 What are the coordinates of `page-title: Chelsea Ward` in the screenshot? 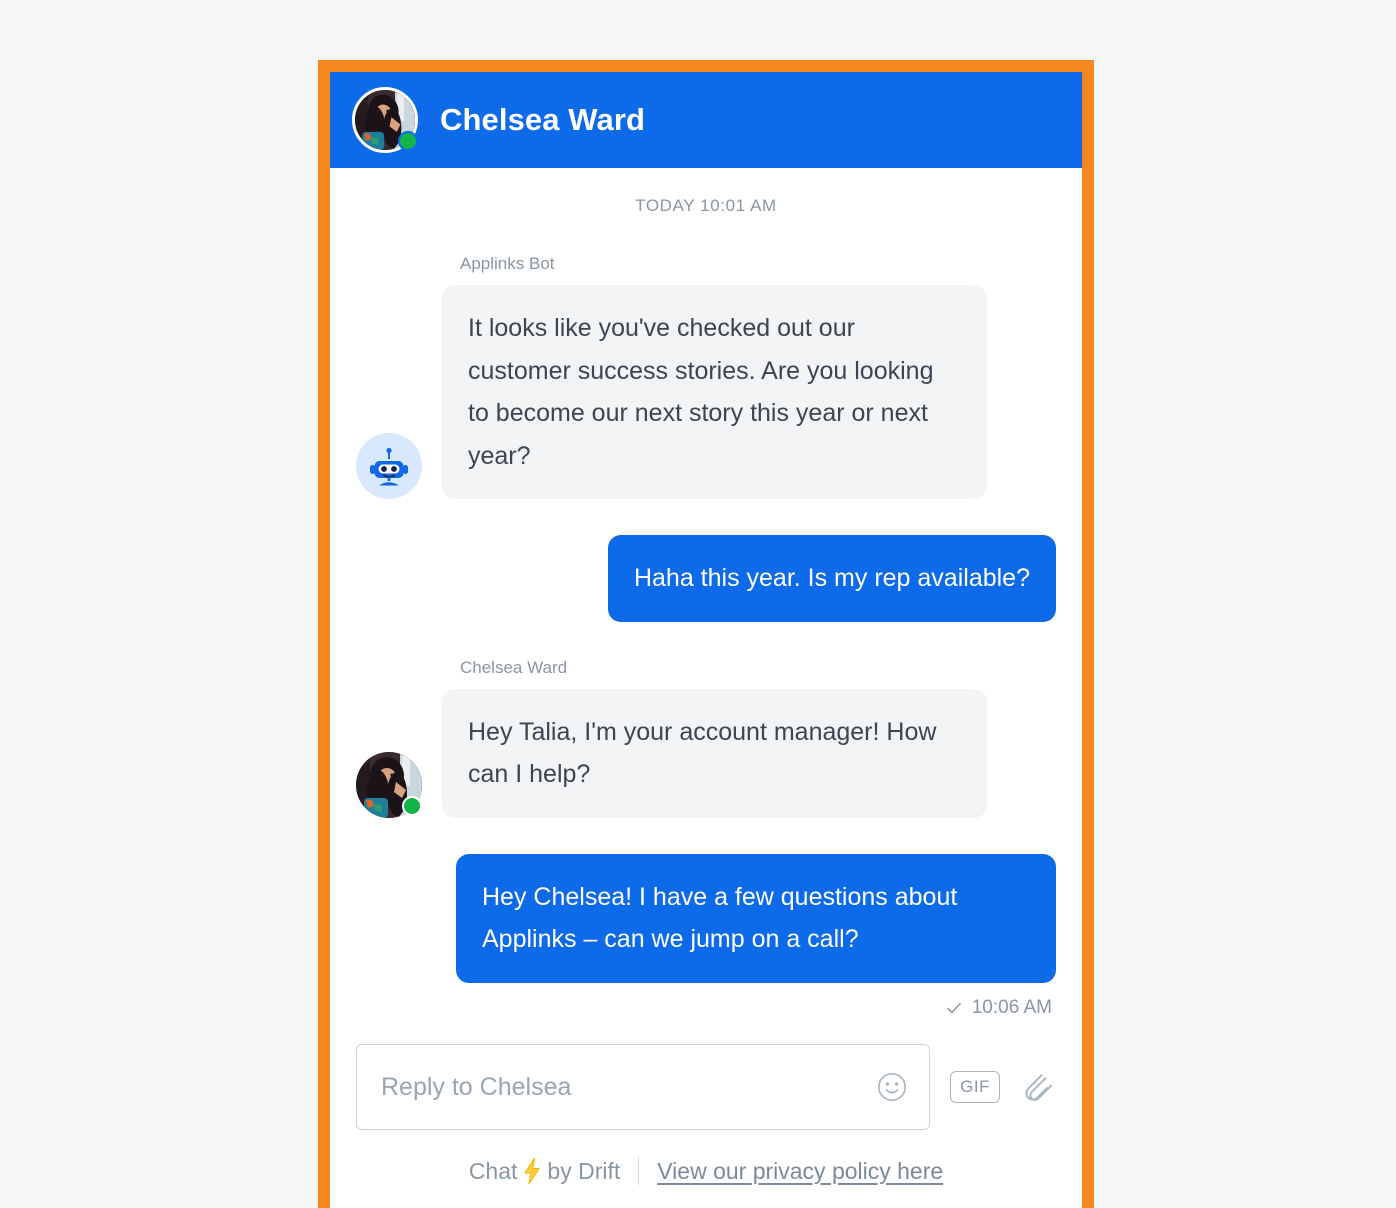 It's located at (543, 119).